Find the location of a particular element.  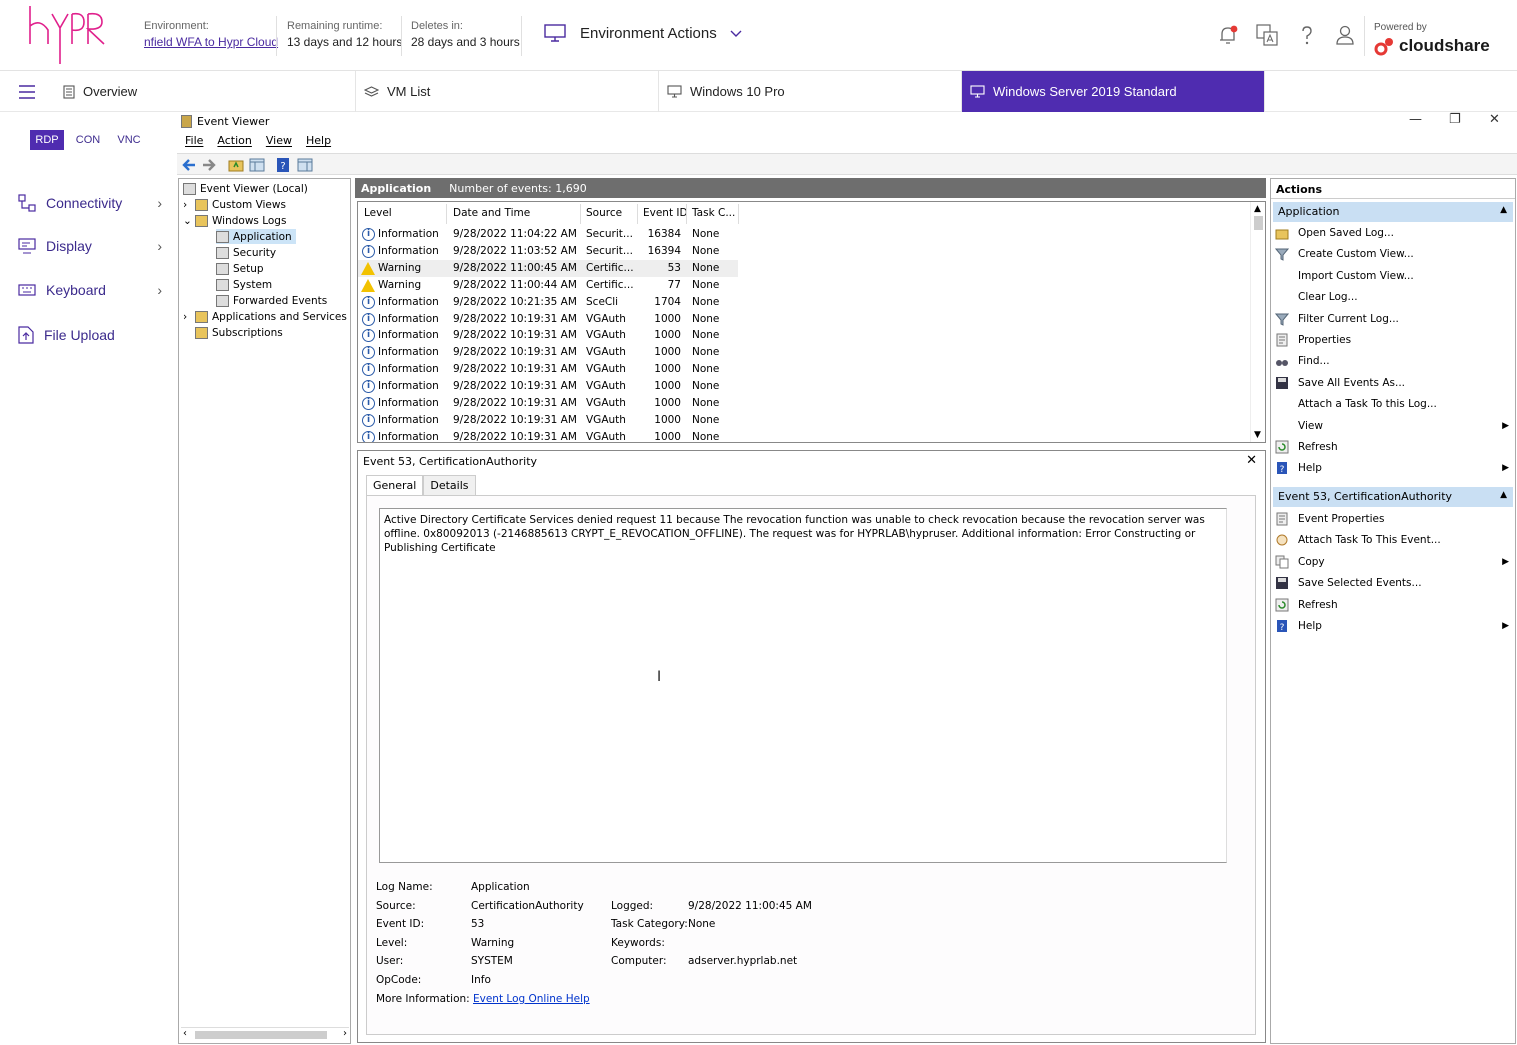

column-header-source: Source is located at coordinates (604, 215).